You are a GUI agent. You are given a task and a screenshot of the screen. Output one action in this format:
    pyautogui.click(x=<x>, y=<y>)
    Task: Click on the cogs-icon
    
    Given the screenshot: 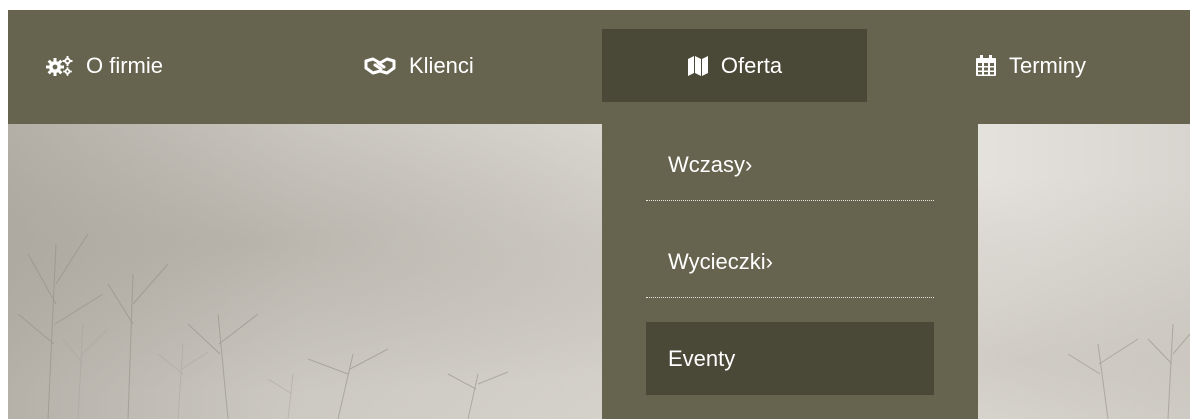 What is the action you would take?
    pyautogui.click(x=60, y=66)
    